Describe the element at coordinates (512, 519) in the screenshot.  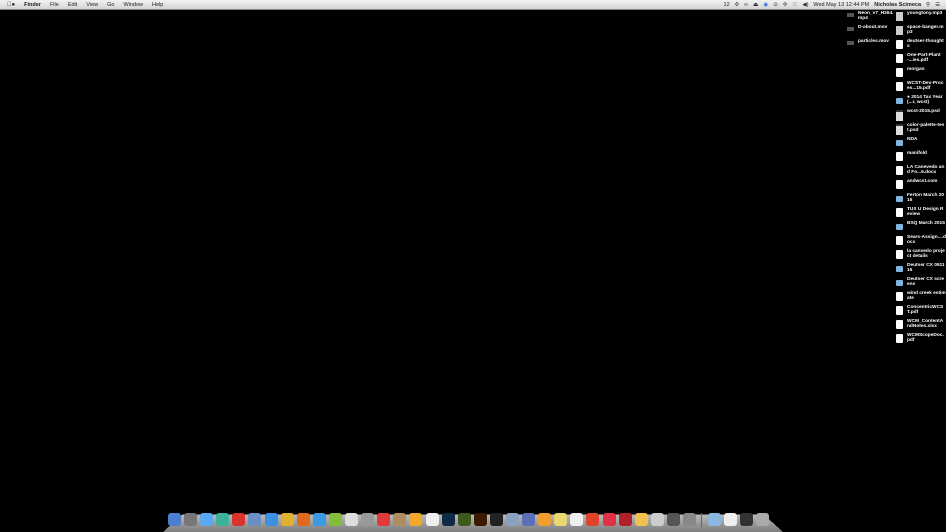
I see `dock-iphoto-icon` at that location.